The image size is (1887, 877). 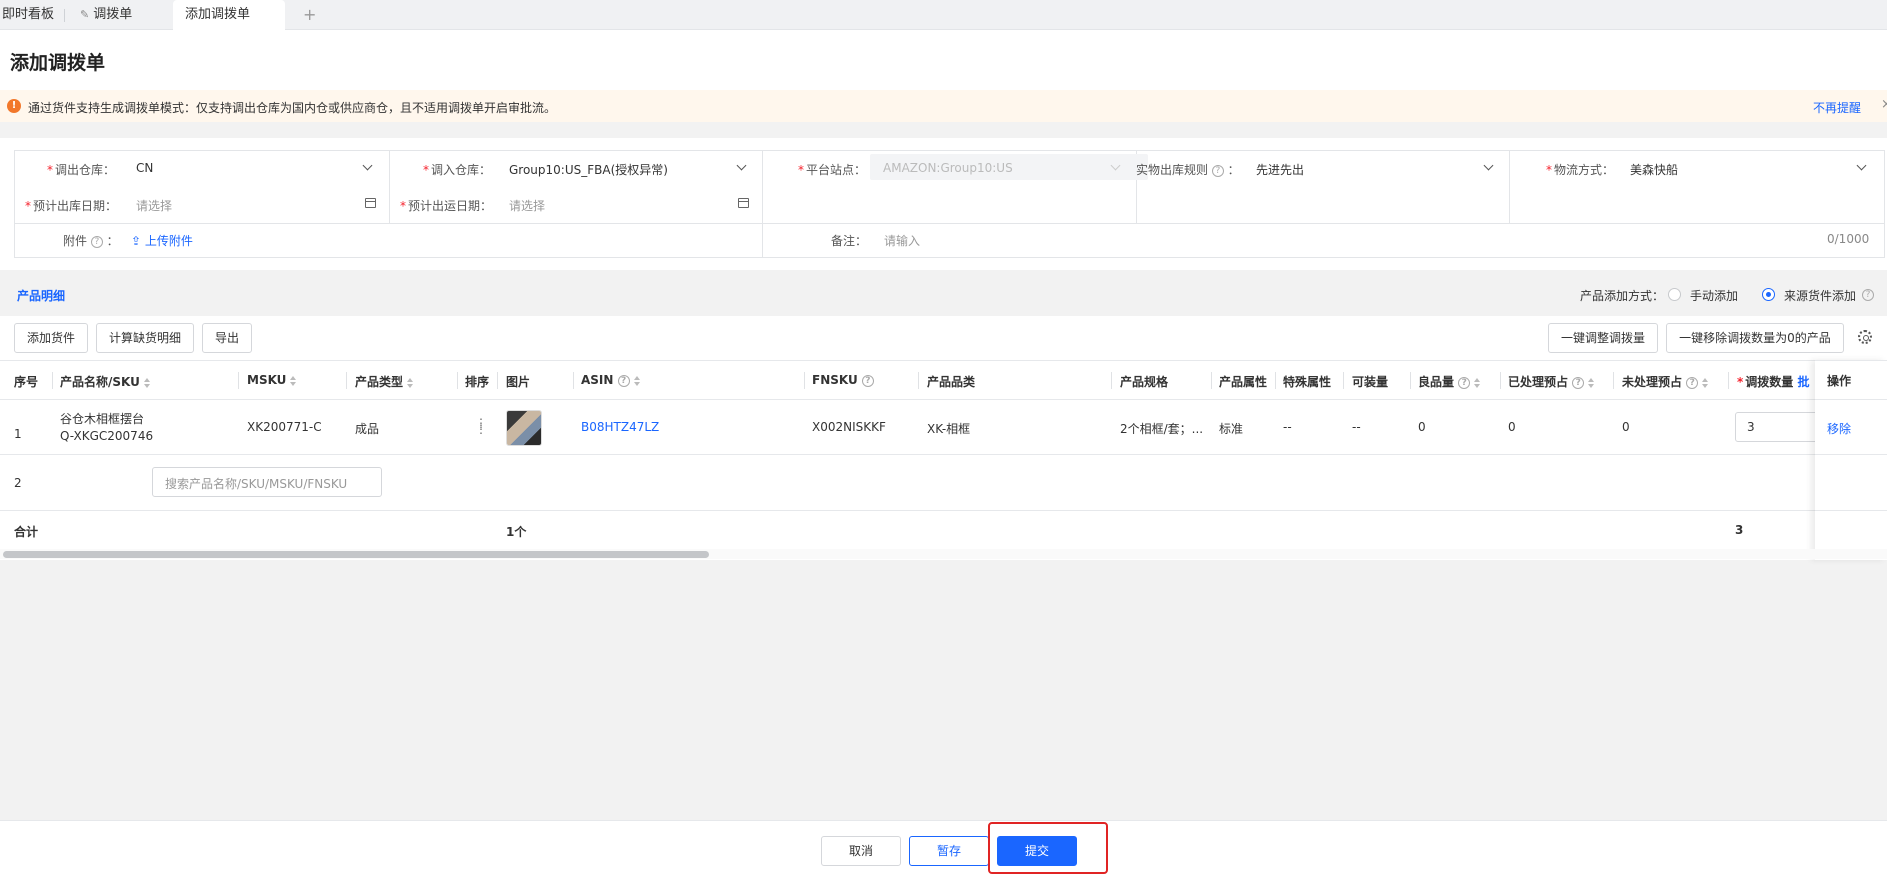 What do you see at coordinates (145, 338) in the screenshot?
I see `calc-shortage-button: 计算缺货明细` at bounding box center [145, 338].